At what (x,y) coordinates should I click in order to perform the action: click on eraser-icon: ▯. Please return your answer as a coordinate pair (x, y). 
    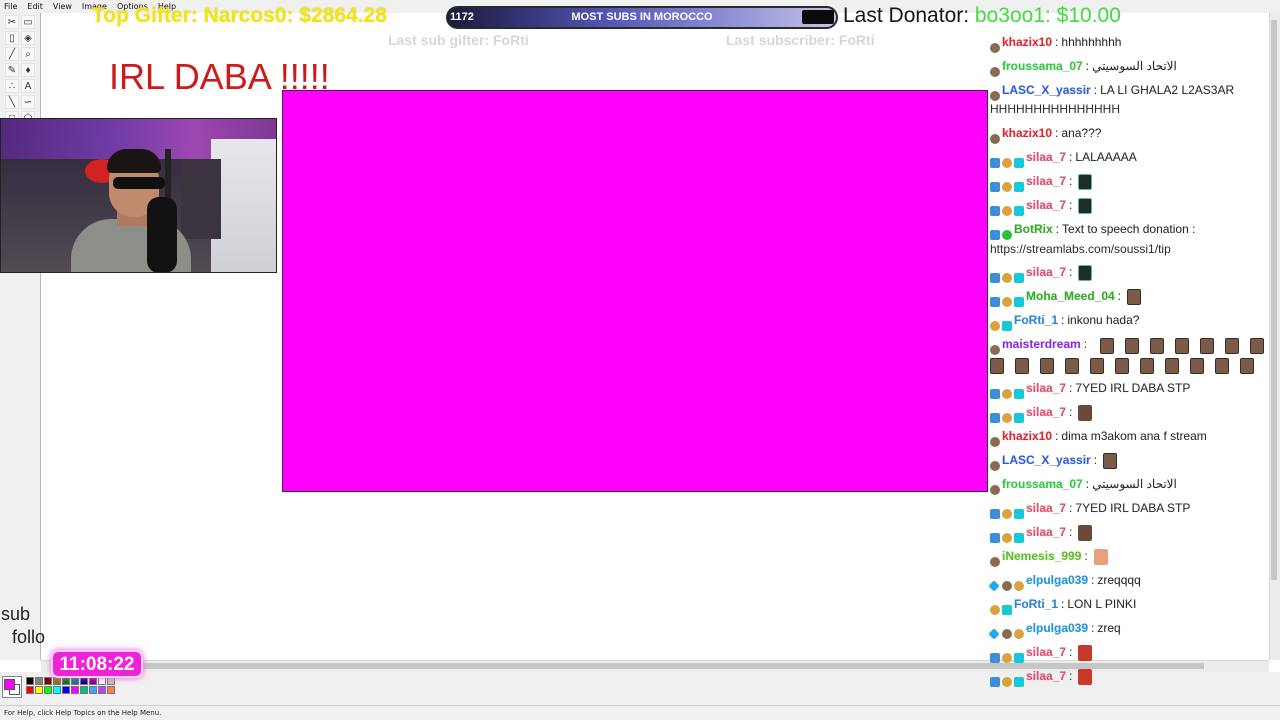
    Looking at the image, I should click on (12, 38).